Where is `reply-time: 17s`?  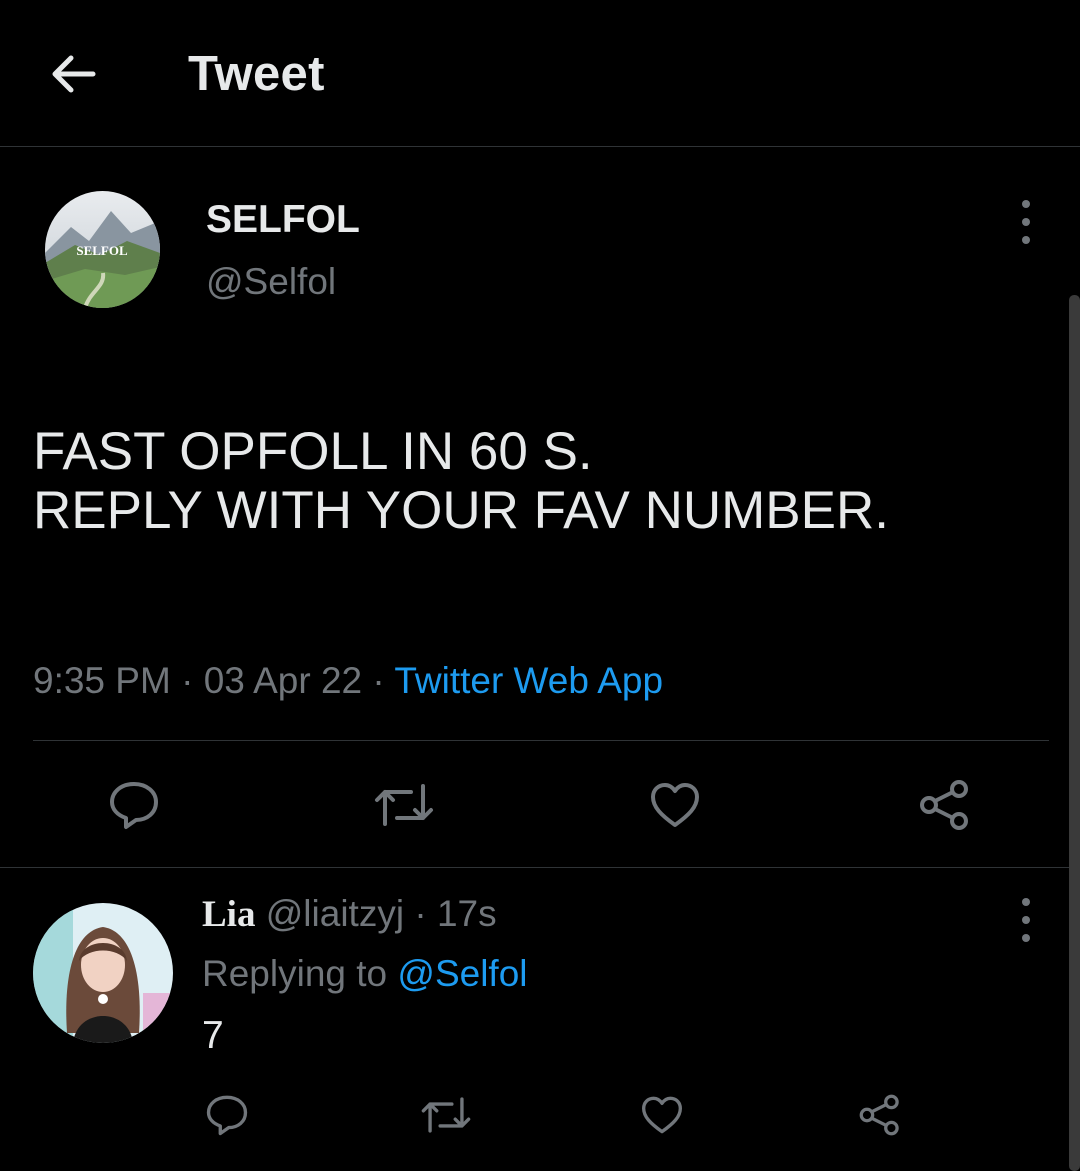
reply-time: 17s is located at coordinates (467, 913).